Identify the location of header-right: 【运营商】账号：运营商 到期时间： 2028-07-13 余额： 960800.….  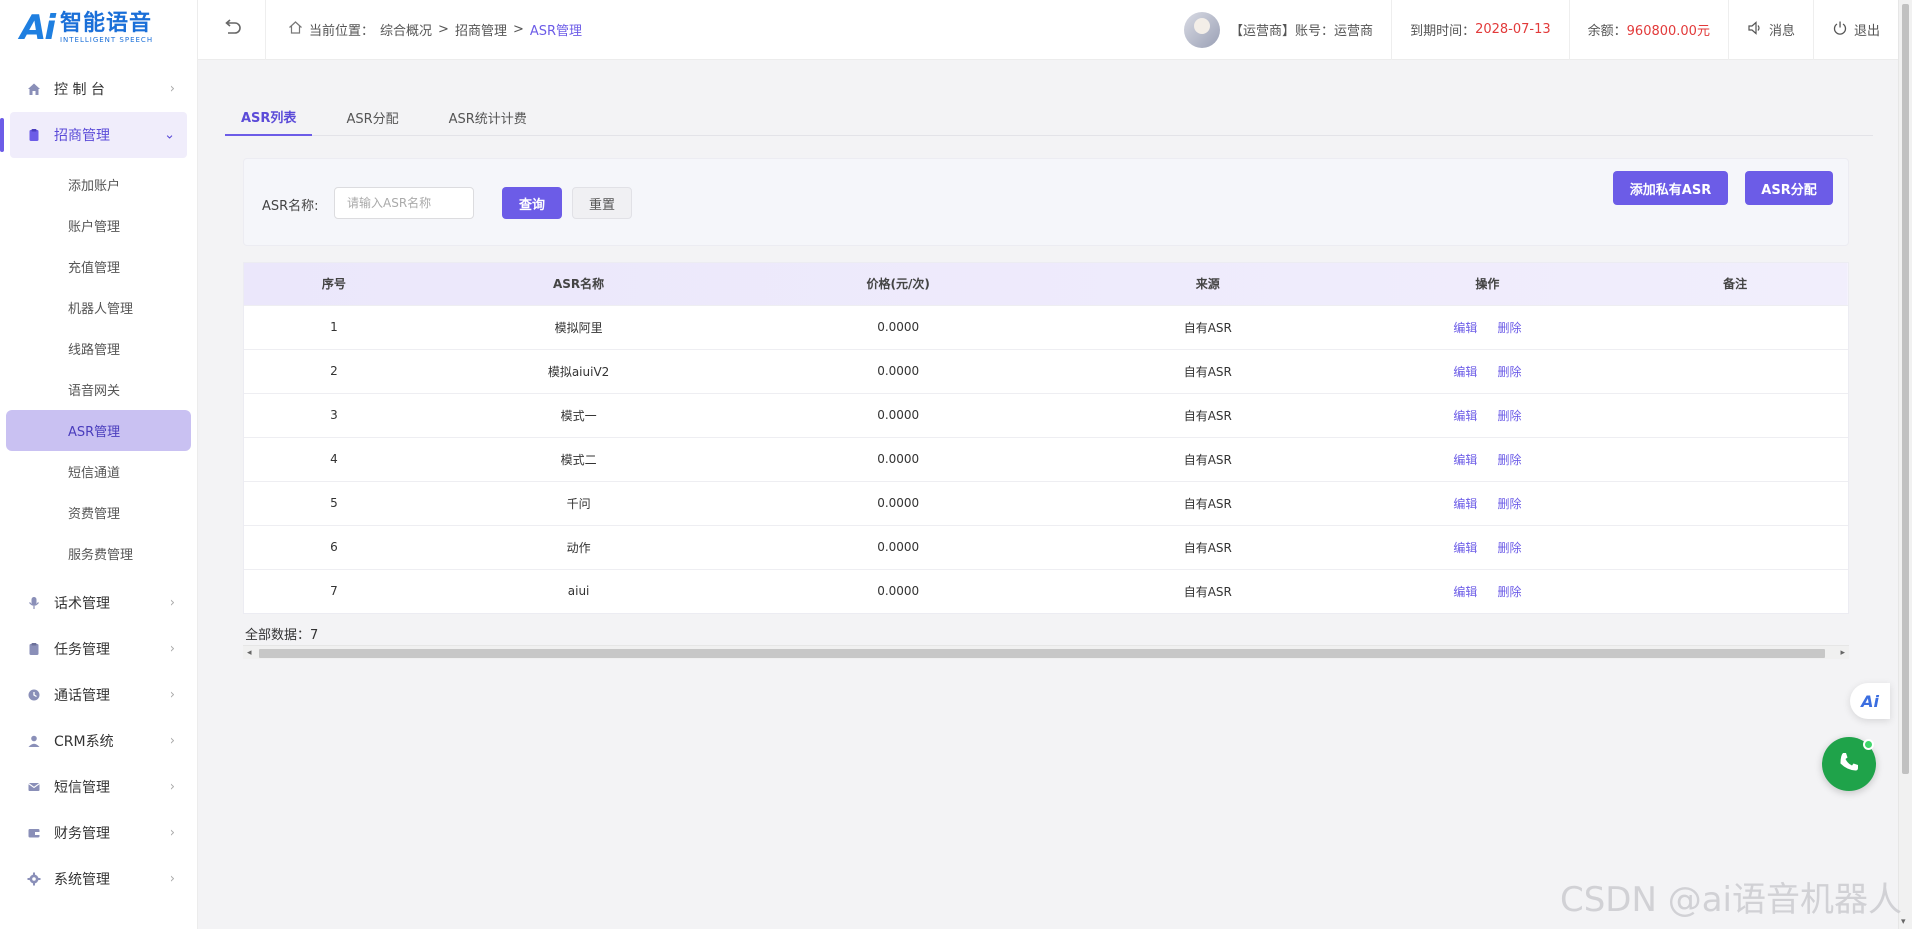
(1541, 30).